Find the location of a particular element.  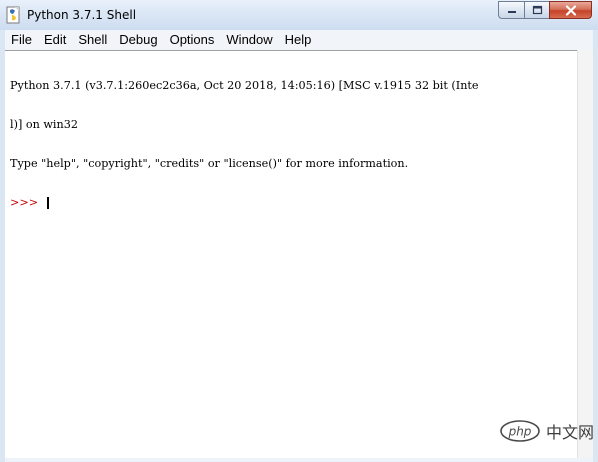

menu-debug: Debug is located at coordinates (138, 40).